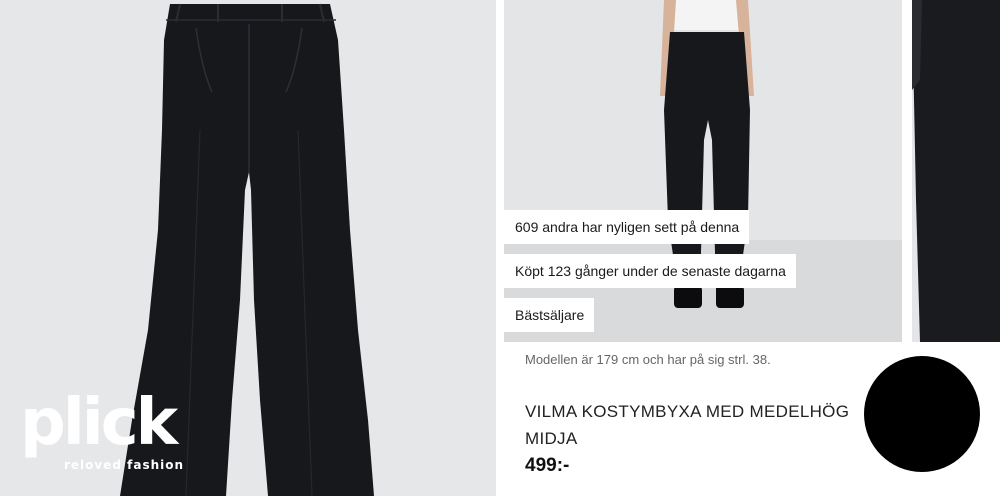 The image size is (1000, 496). I want to click on trouser-detail-image, so click(956, 171).